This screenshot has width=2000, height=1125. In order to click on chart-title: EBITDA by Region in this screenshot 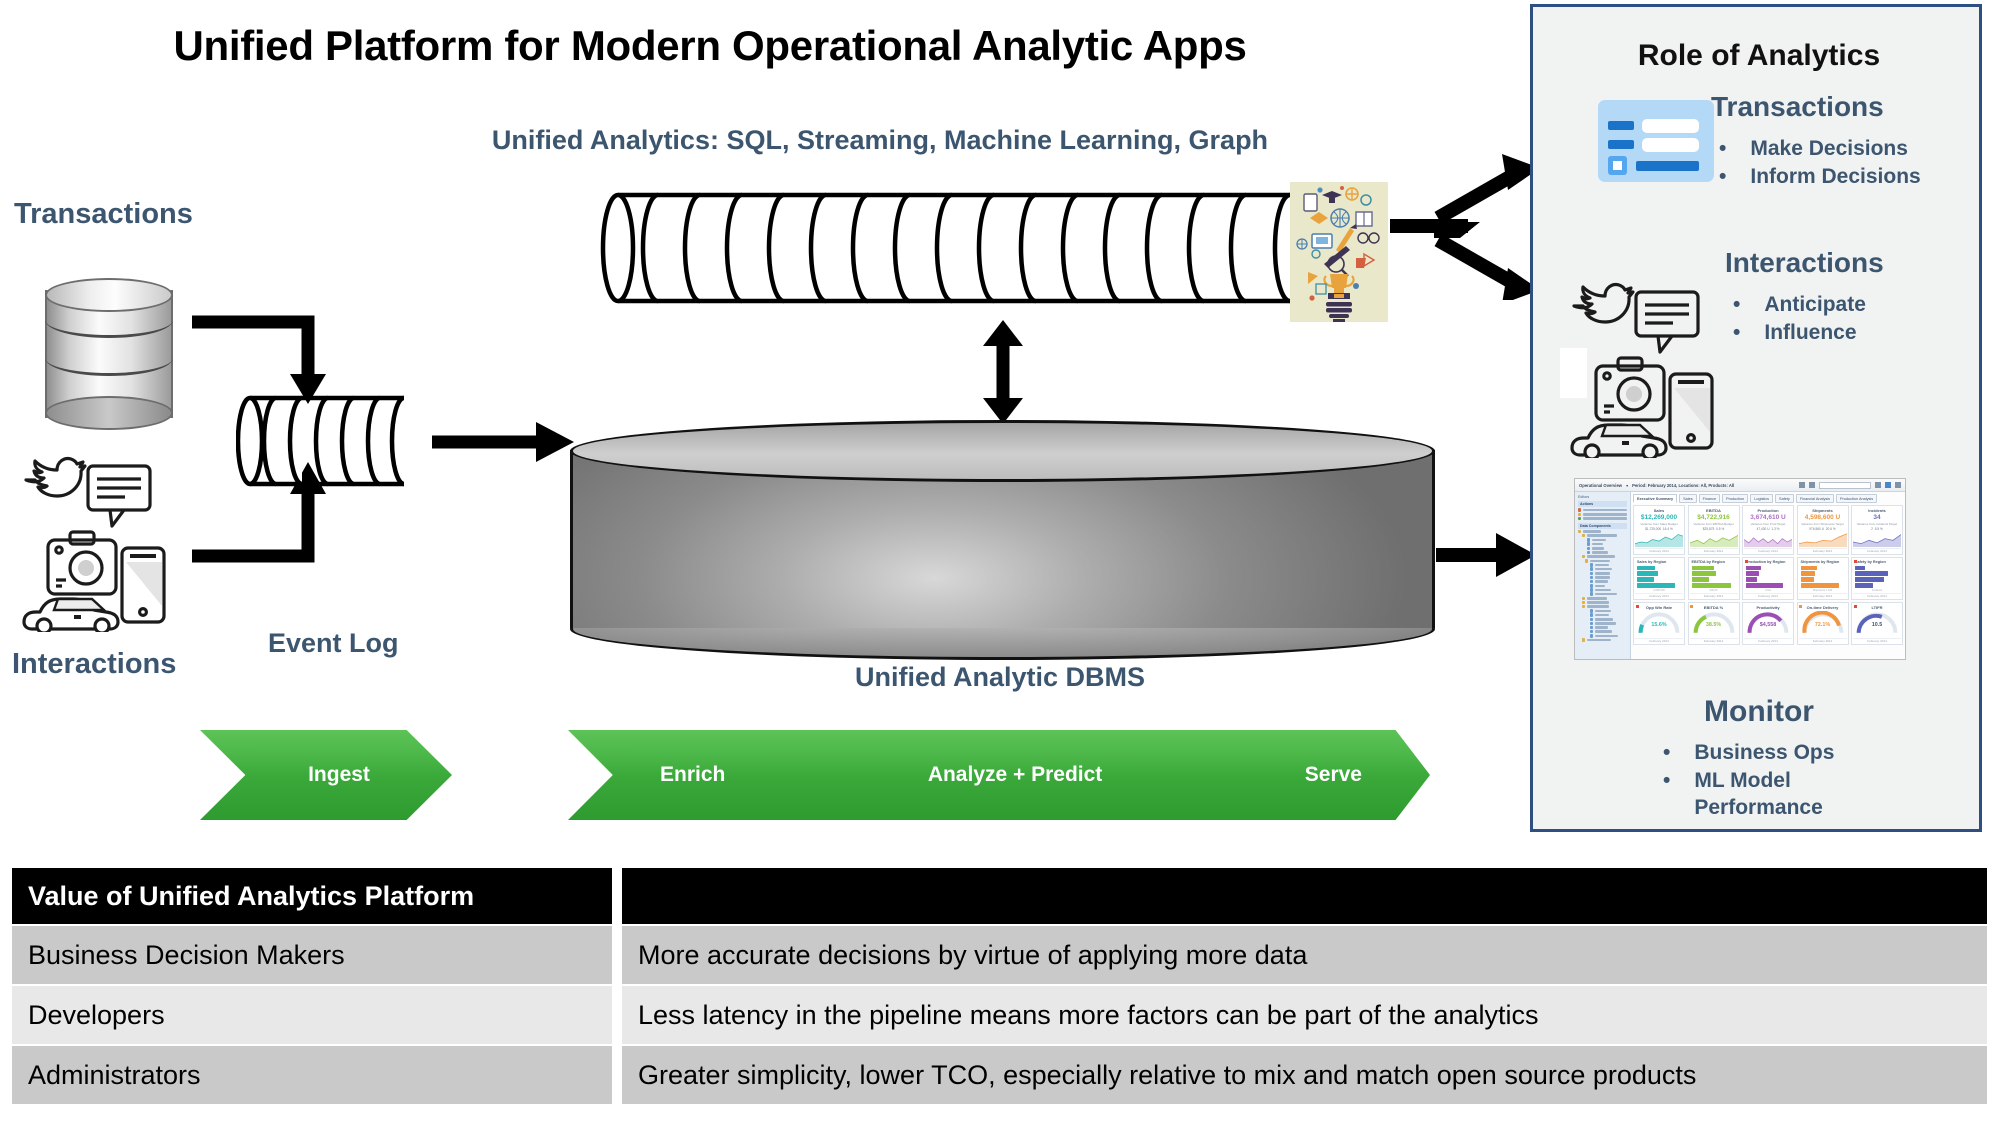, I will do `click(1708, 561)`.